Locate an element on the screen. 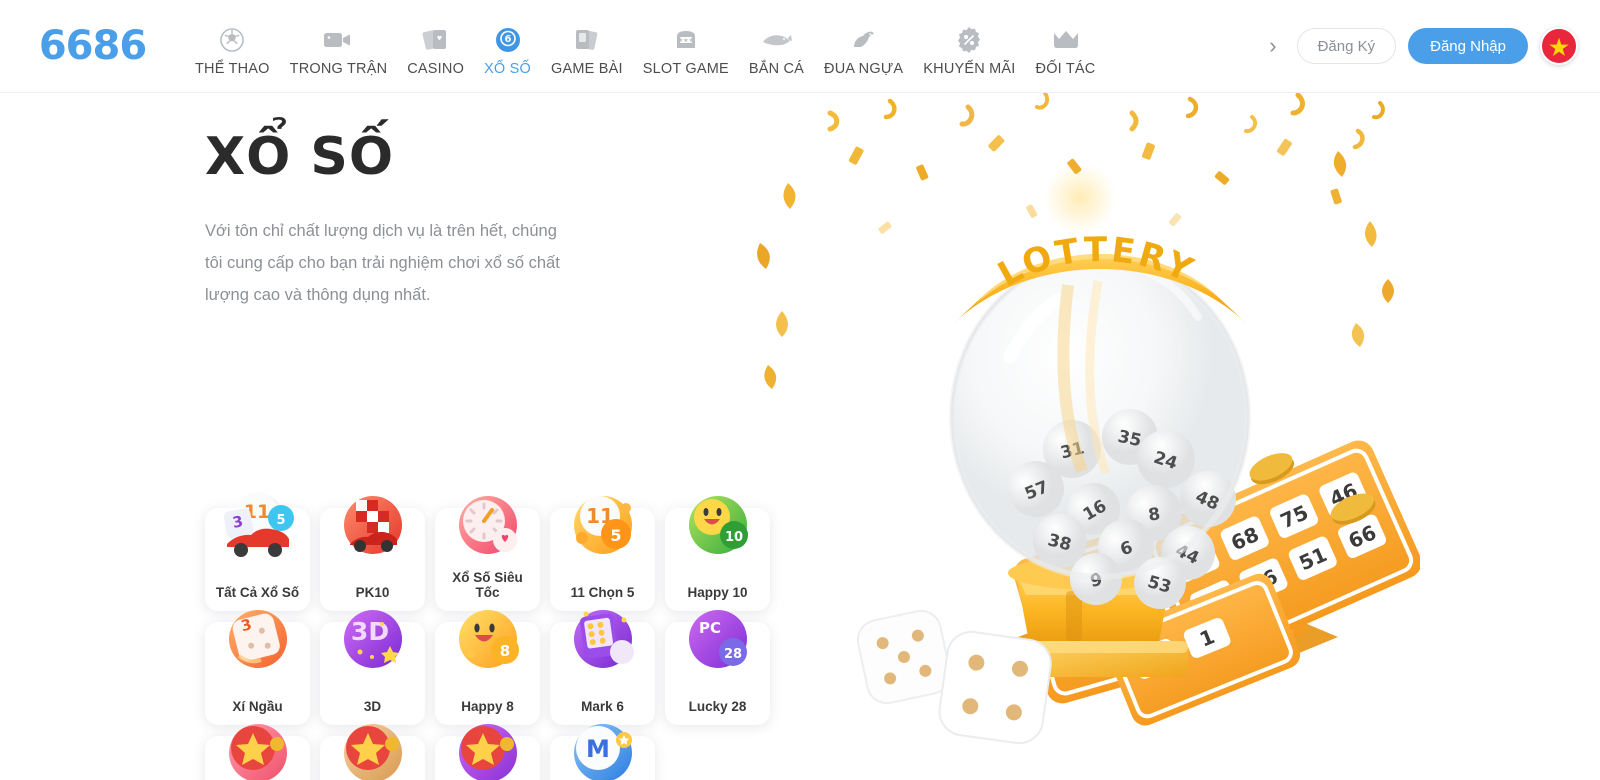 Image resolution: width=1600 pixels, height=780 pixels. svg-text: 33 is located at coordinates (1175, 565).